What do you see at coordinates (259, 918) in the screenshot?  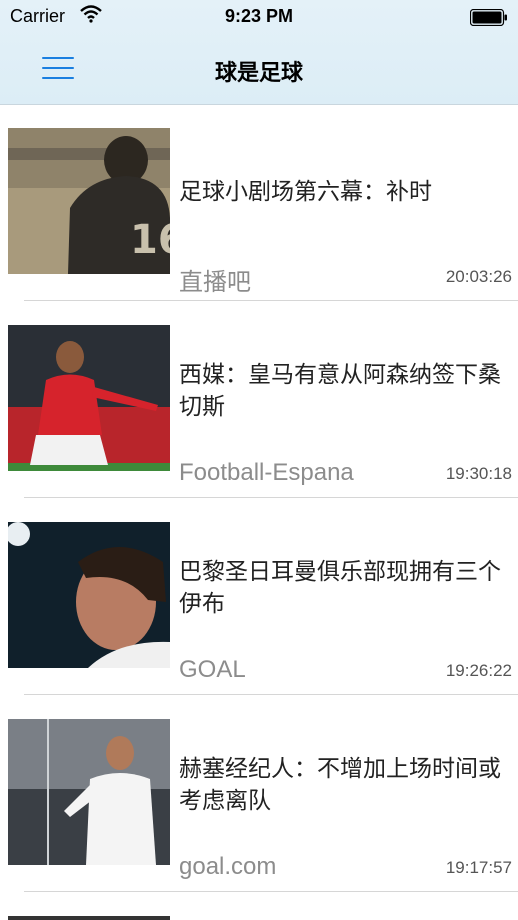 I see `news-item` at bounding box center [259, 918].